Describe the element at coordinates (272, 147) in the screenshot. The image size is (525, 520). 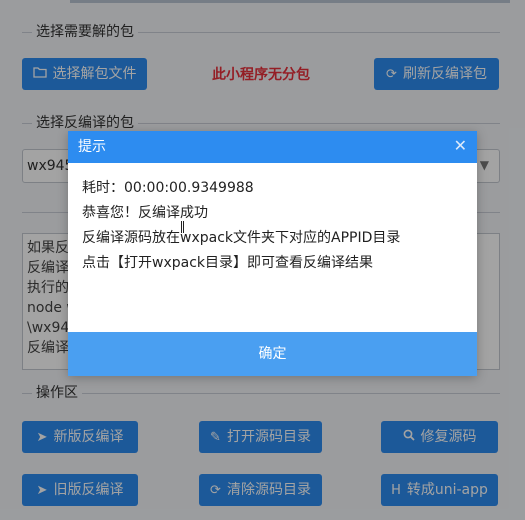
I see `dialog-header: 提示 ✕` at that location.